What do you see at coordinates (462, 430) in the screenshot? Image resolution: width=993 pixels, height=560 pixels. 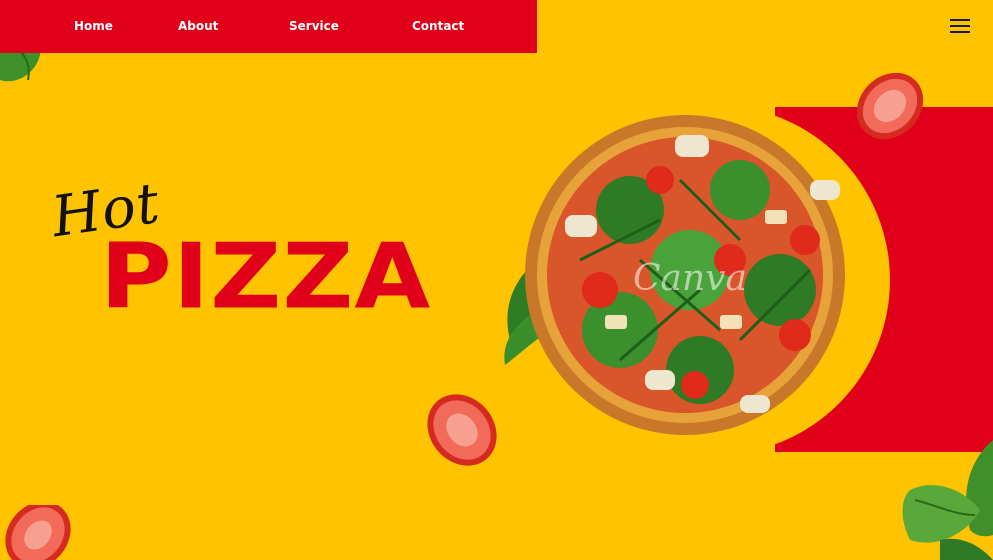 I see `tomato-slice-middle` at bounding box center [462, 430].